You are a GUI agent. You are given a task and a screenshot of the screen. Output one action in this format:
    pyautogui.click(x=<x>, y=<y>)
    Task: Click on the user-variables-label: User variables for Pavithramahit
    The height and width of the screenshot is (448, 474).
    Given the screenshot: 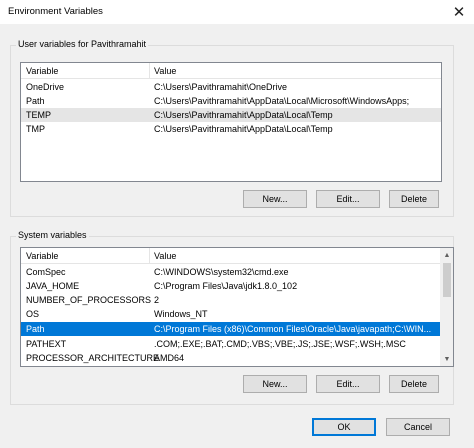 What is the action you would take?
    pyautogui.click(x=82, y=44)
    